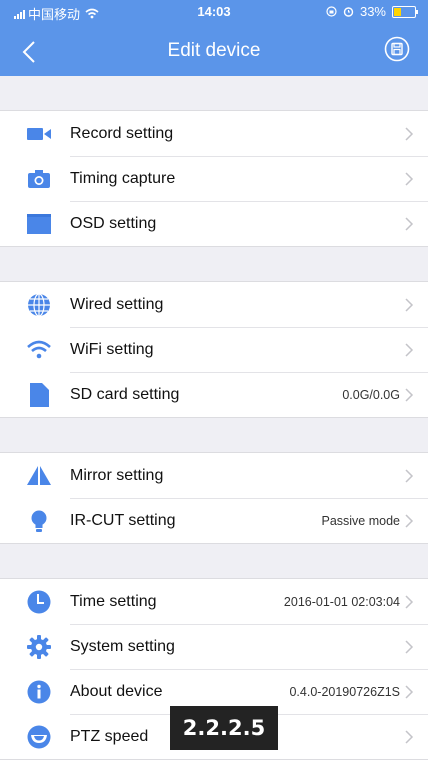 This screenshot has height=760, width=428. Describe the element at coordinates (360, 520) in the screenshot. I see `item-value: Passive mode` at that location.